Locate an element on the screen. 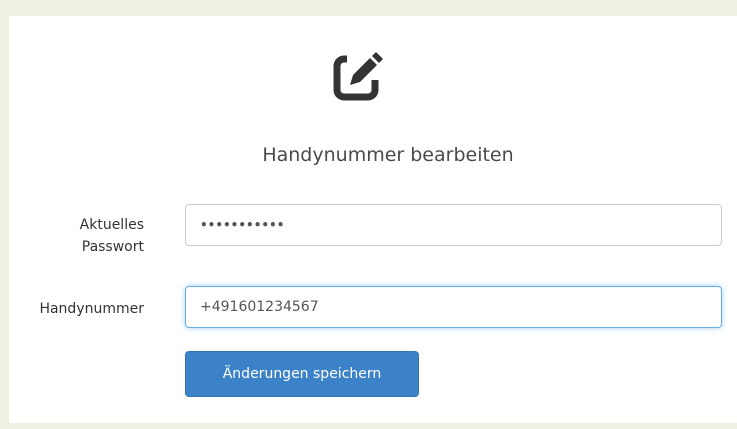 This screenshot has width=737, height=429. save-changes-button: Änderungen speichern is located at coordinates (302, 374).